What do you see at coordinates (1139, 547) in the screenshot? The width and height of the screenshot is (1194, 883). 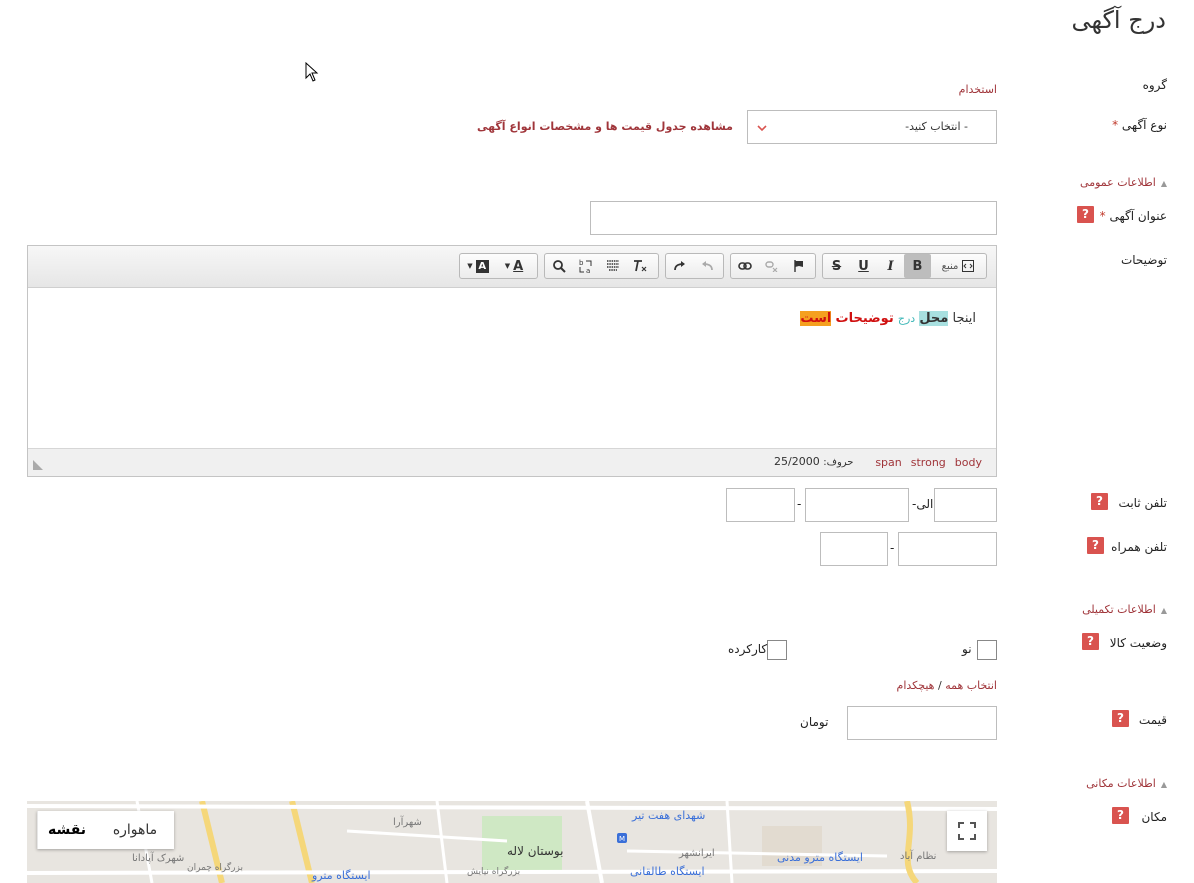 I see `mobile-label: تلفن همراه` at bounding box center [1139, 547].